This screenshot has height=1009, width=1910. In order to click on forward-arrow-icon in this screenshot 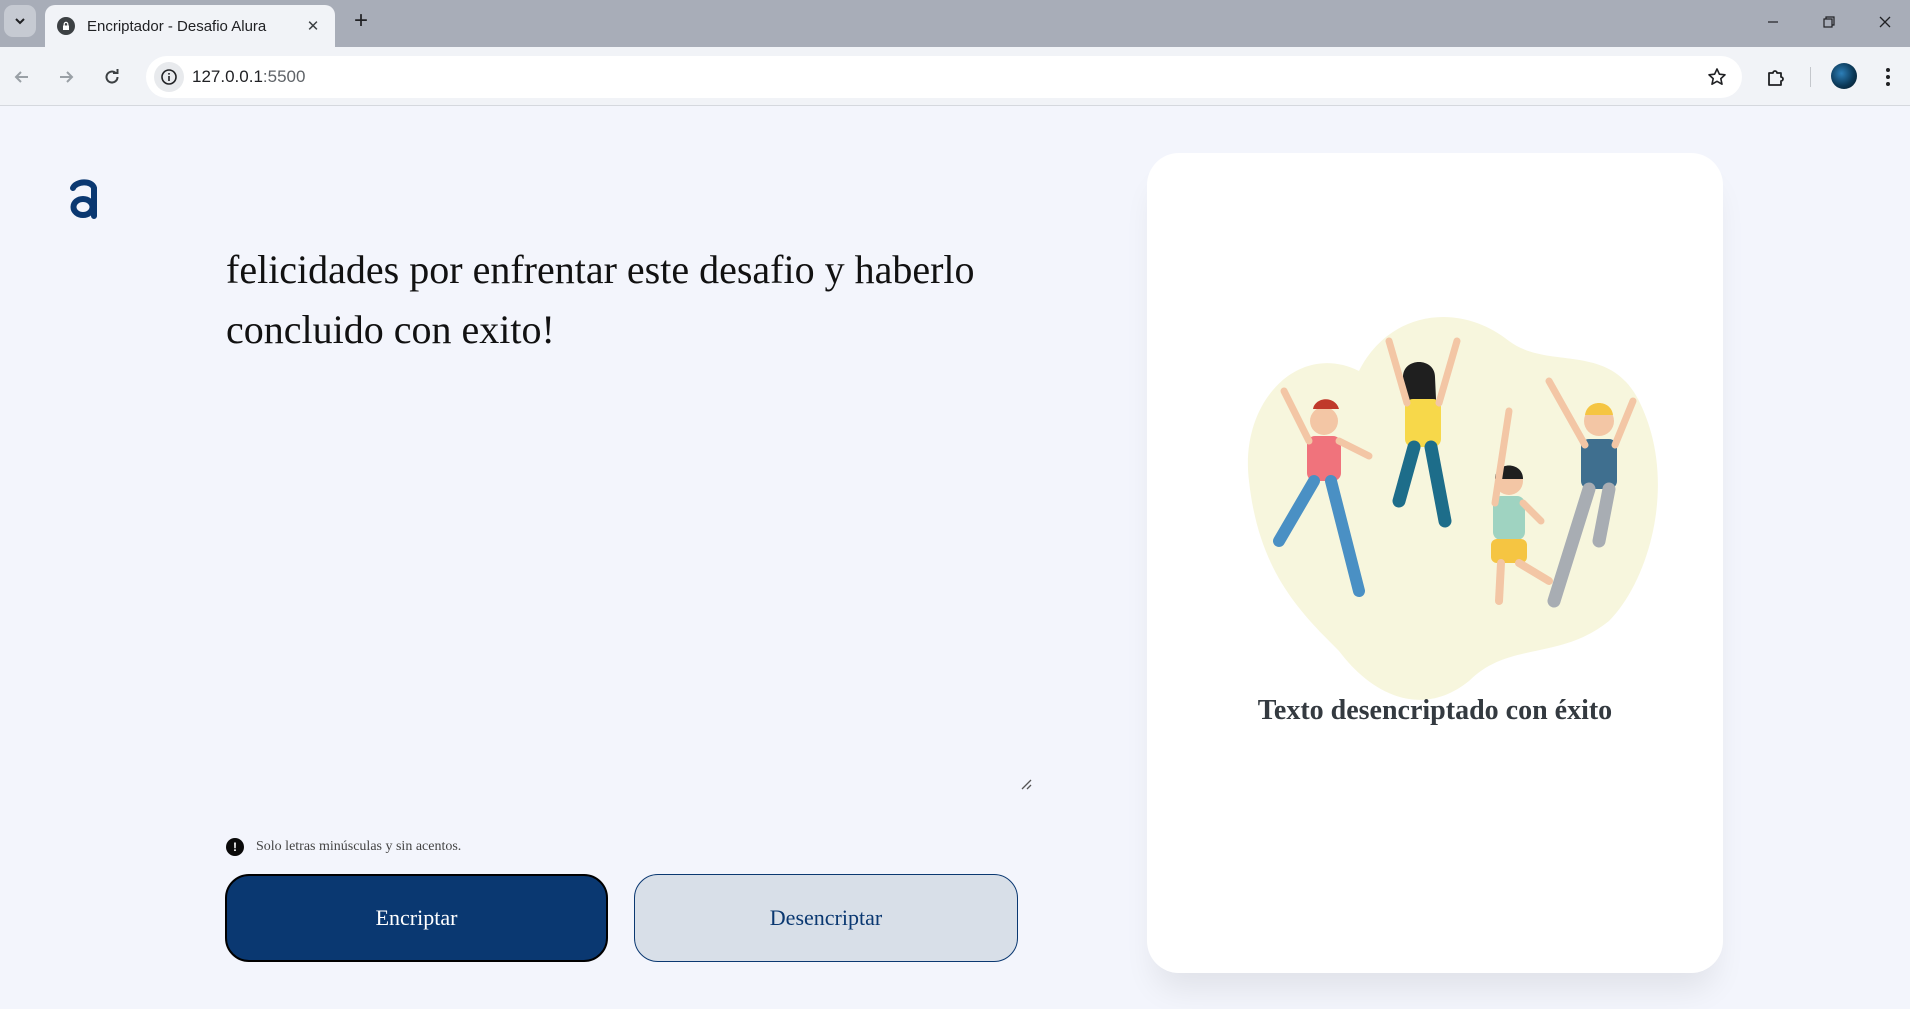, I will do `click(67, 77)`.